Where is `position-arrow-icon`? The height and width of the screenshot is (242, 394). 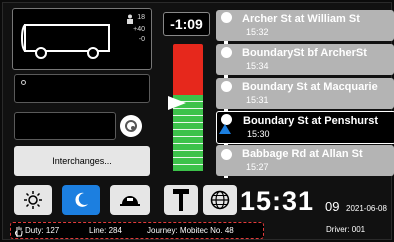 position-arrow-icon is located at coordinates (177, 103).